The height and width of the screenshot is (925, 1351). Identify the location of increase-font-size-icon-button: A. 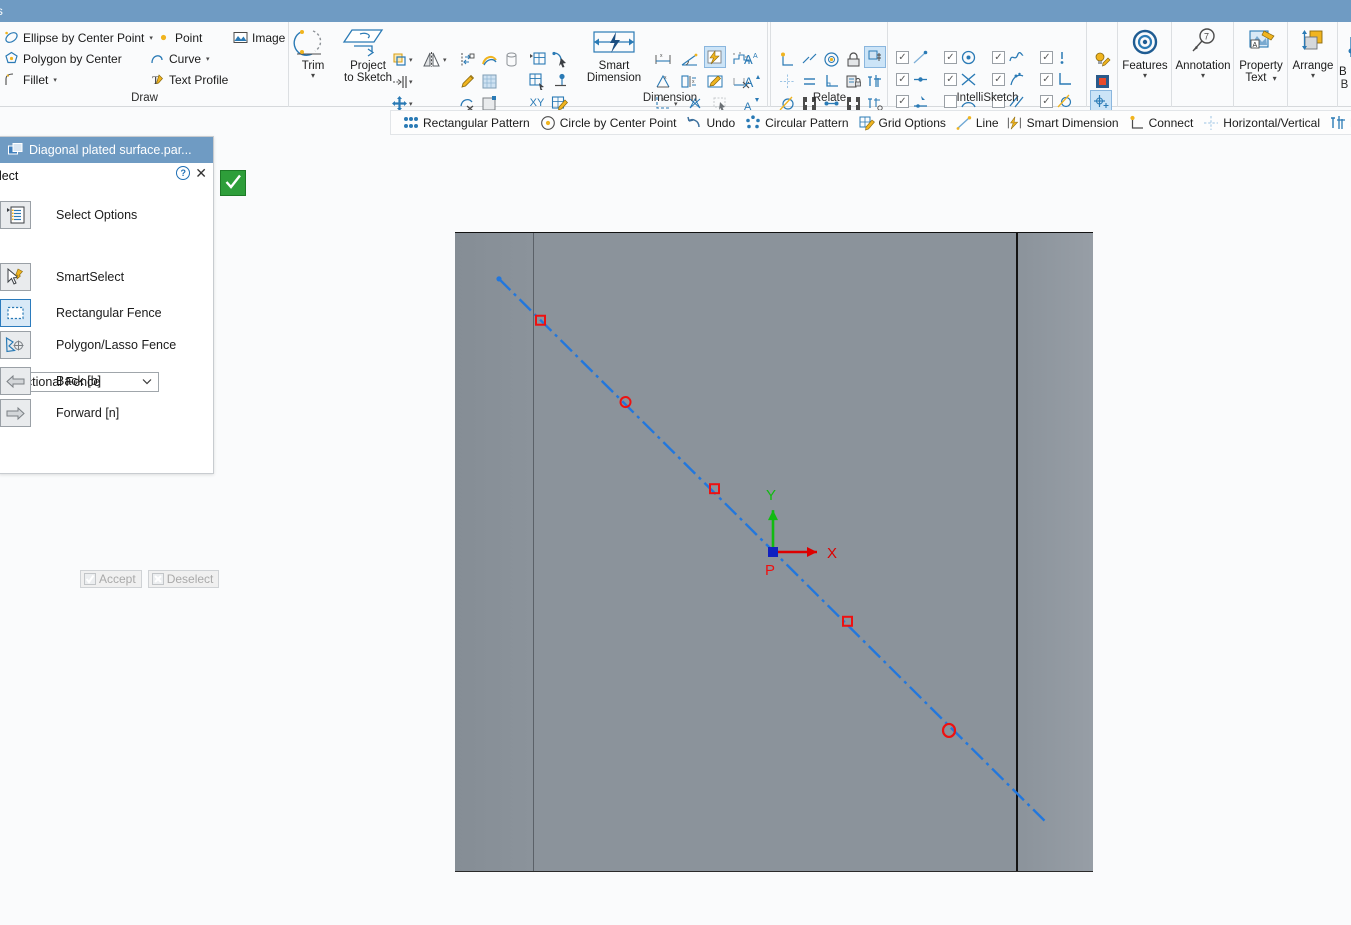
(752, 81).